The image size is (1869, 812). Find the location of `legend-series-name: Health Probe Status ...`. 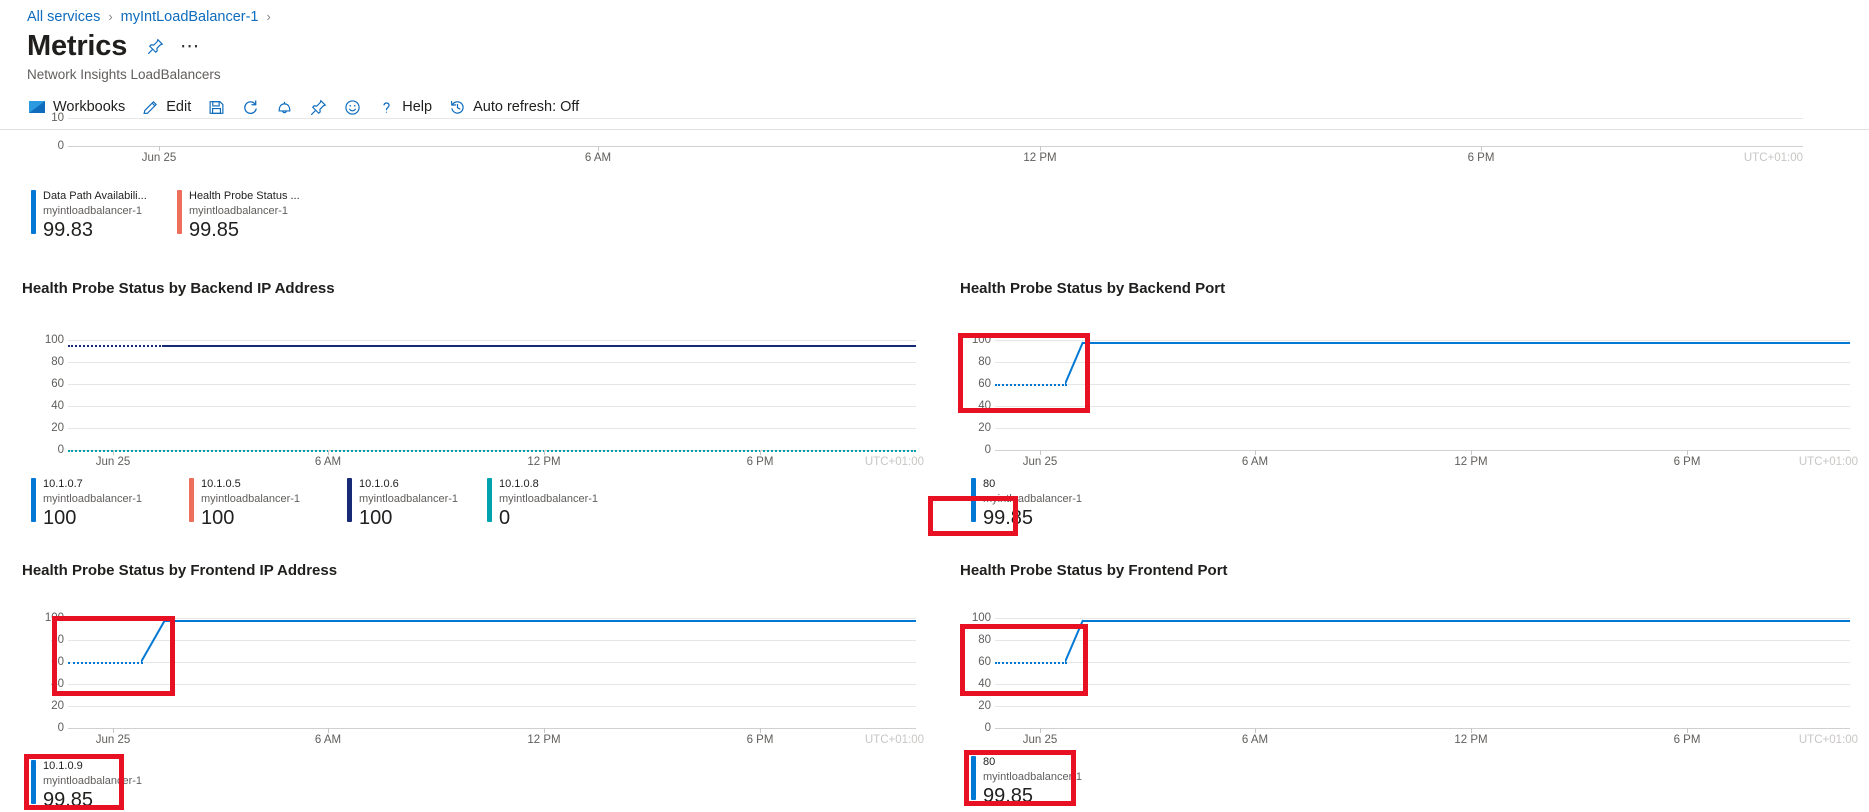

legend-series-name: Health Probe Status ... is located at coordinates (244, 196).